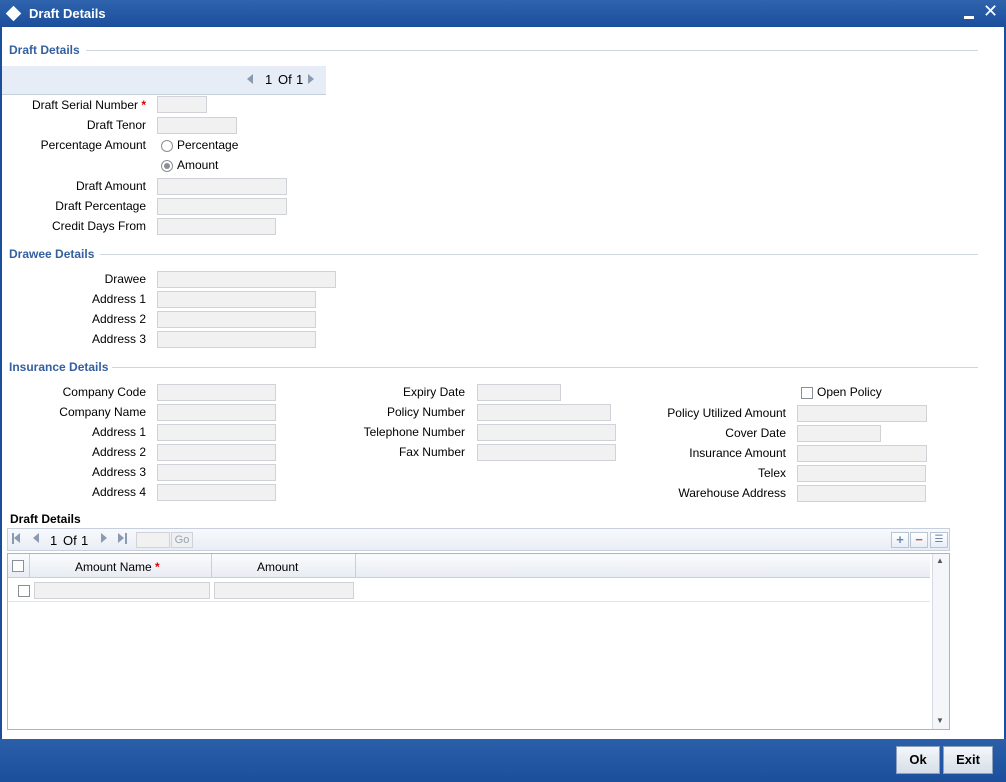 The image size is (1006, 782). Describe the element at coordinates (771, 473) in the screenshot. I see `telex-label: Telex` at that location.